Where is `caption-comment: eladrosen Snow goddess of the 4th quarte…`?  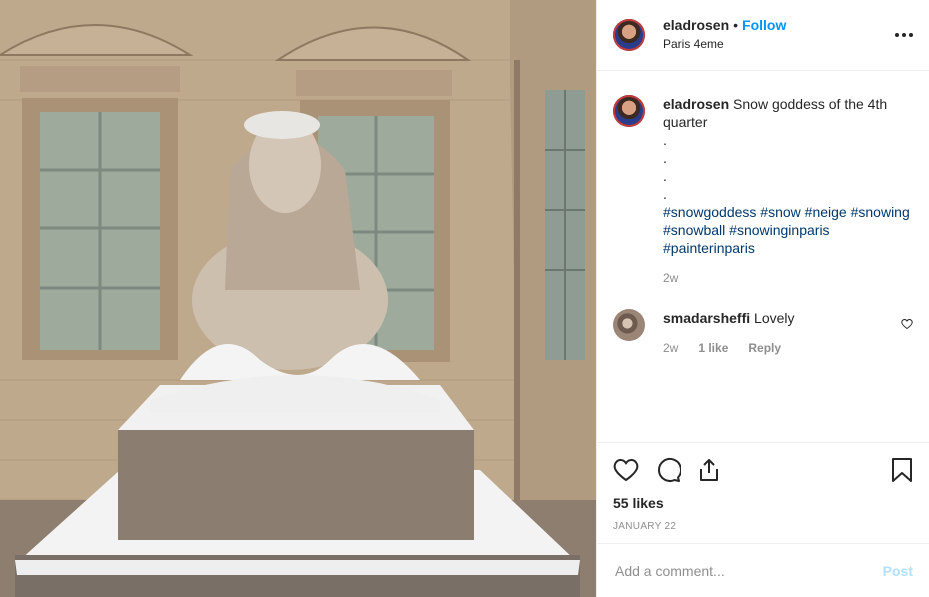
caption-comment: eladrosen Snow goddess of the 4th quarte… is located at coordinates (763, 191).